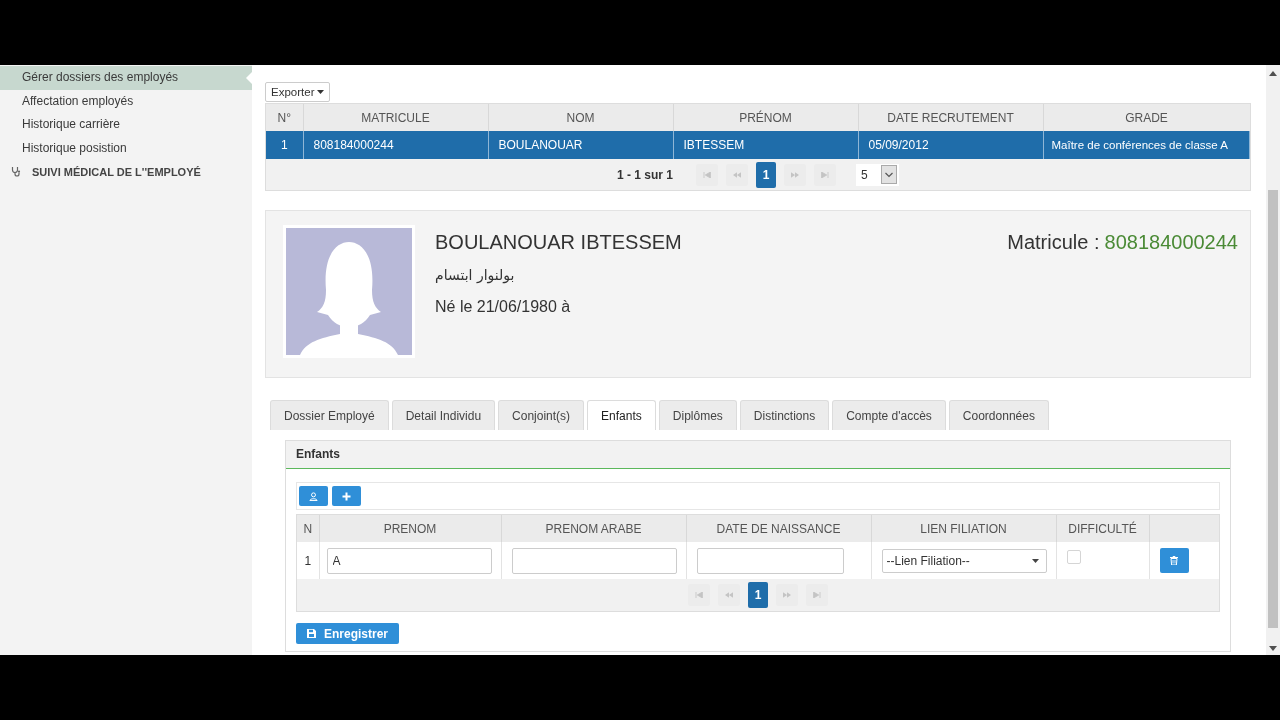  Describe the element at coordinates (765, 145) in the screenshot. I see `table-cell: IBTESSEM` at that location.